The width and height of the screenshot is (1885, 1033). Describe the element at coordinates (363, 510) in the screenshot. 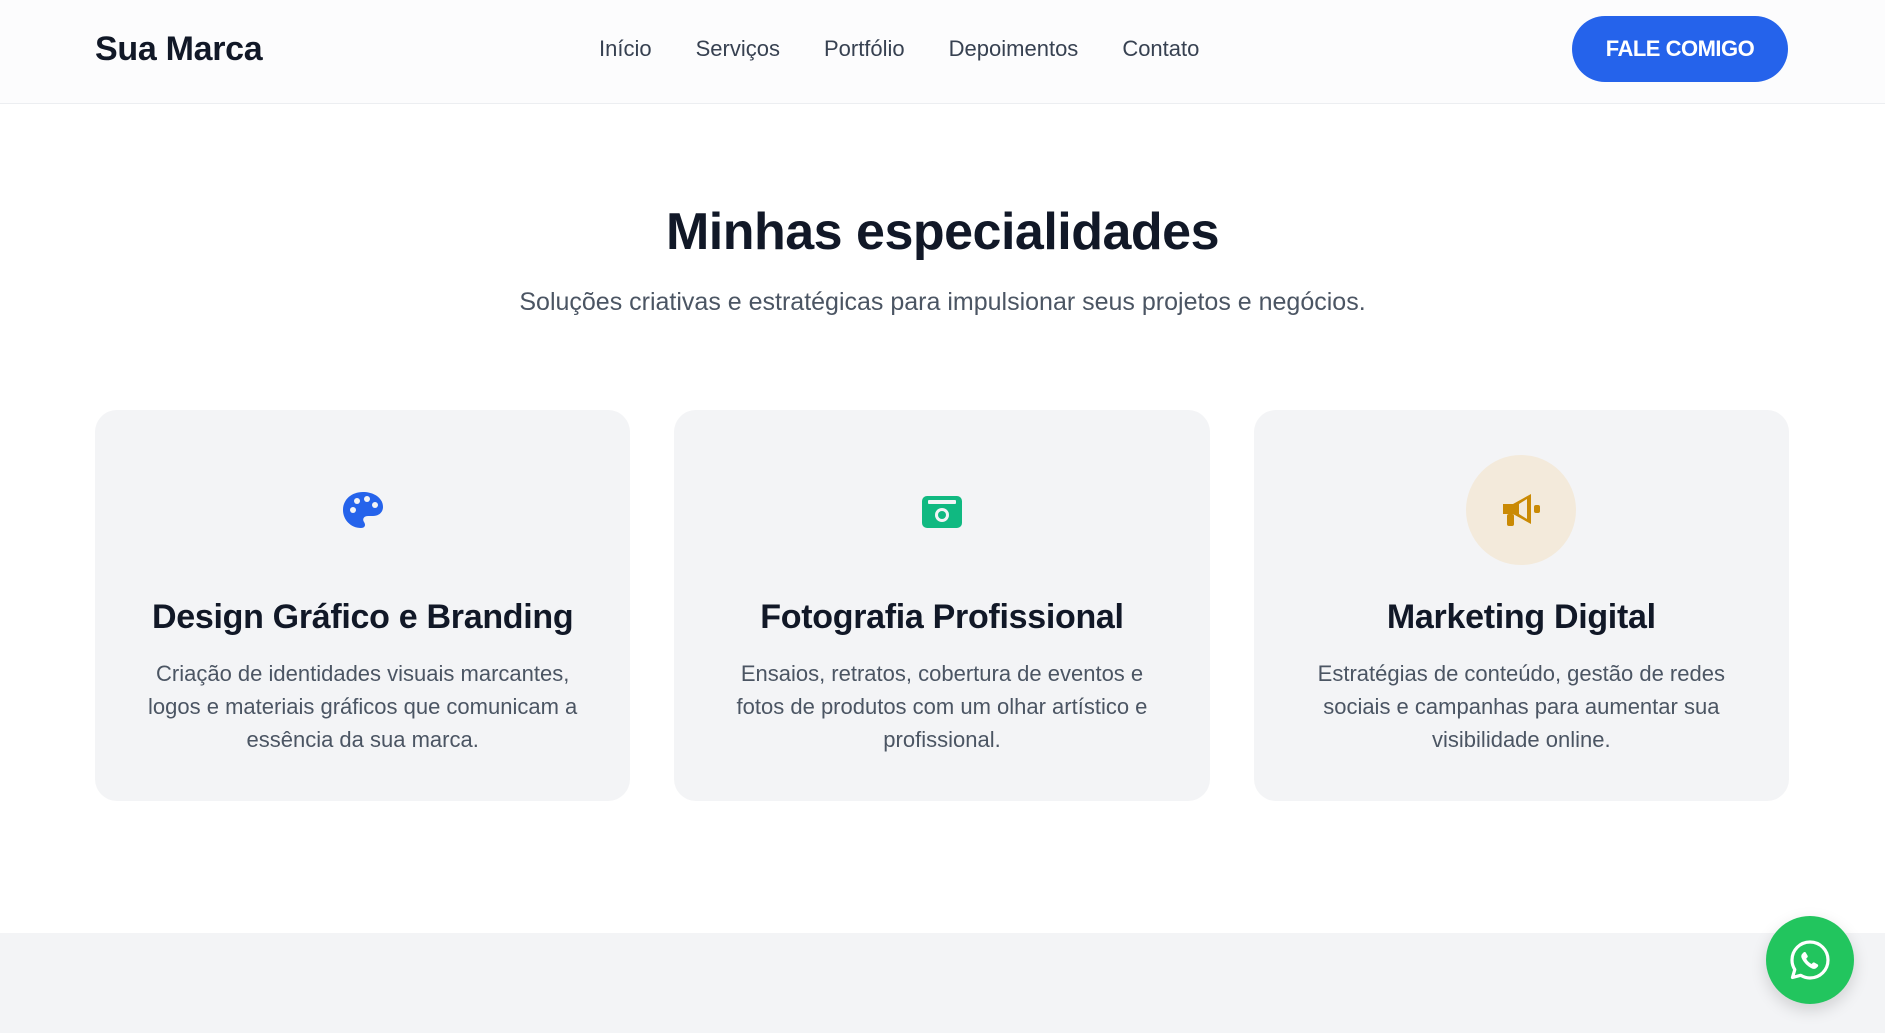

I see `palette-icon` at that location.